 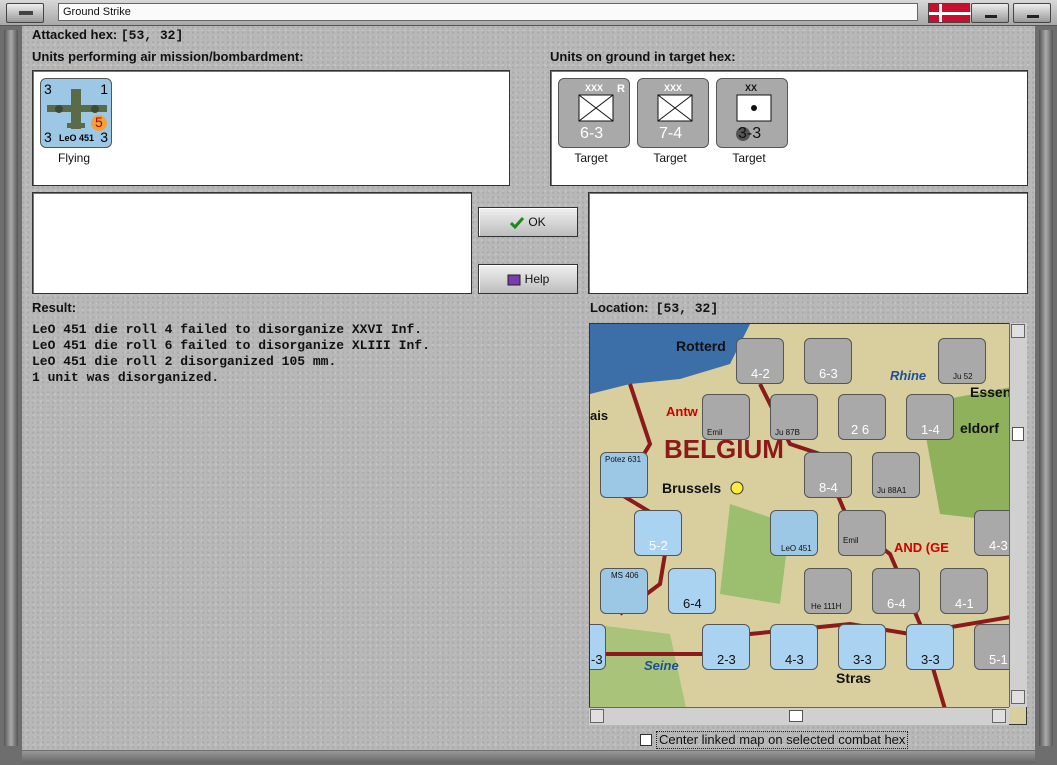 What do you see at coordinates (1018, 697) in the screenshot?
I see `scroll-down-arrow-icon` at bounding box center [1018, 697].